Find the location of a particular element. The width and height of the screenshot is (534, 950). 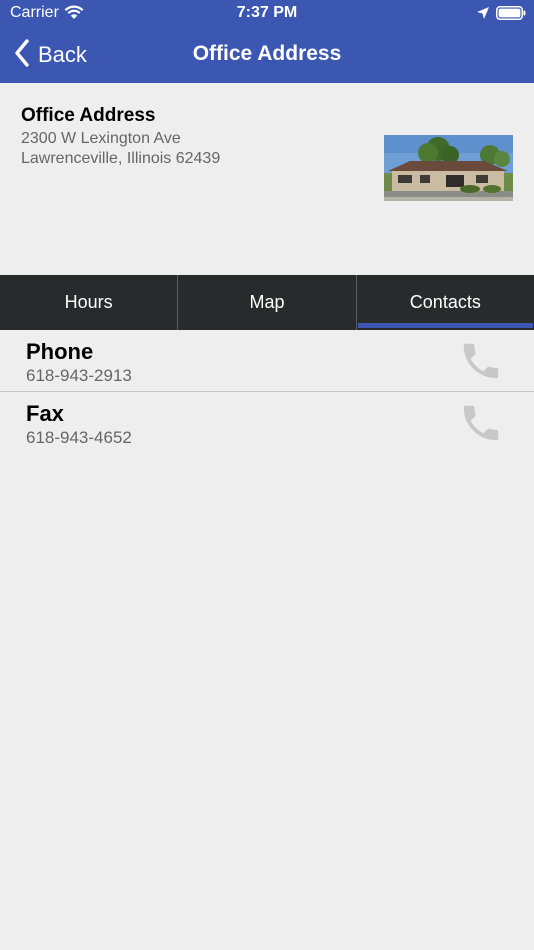

contact-number: 618-943-4652 is located at coordinates (79, 437).